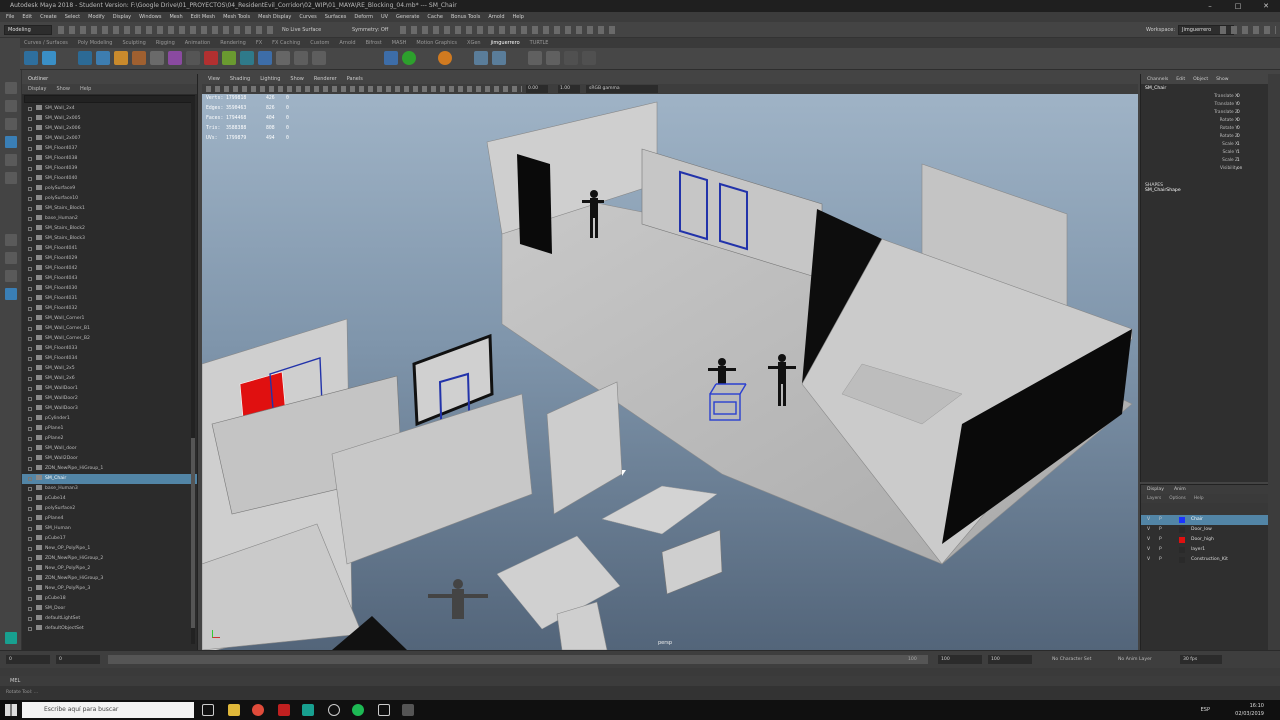 This screenshot has width=1280, height=720. What do you see at coordinates (325, 79) in the screenshot?
I see `viewport-menu-renderer: Renderer` at bounding box center [325, 79].